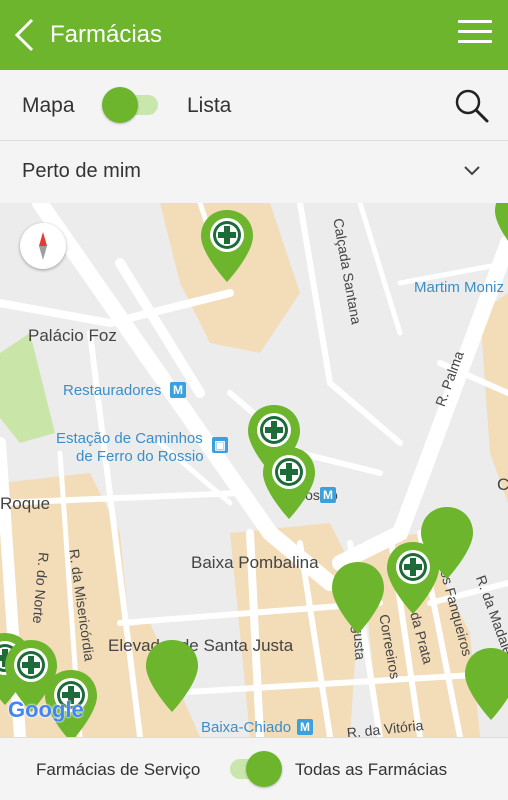  I want to click on map-label-restauradores: Restauradores, so click(112, 390).